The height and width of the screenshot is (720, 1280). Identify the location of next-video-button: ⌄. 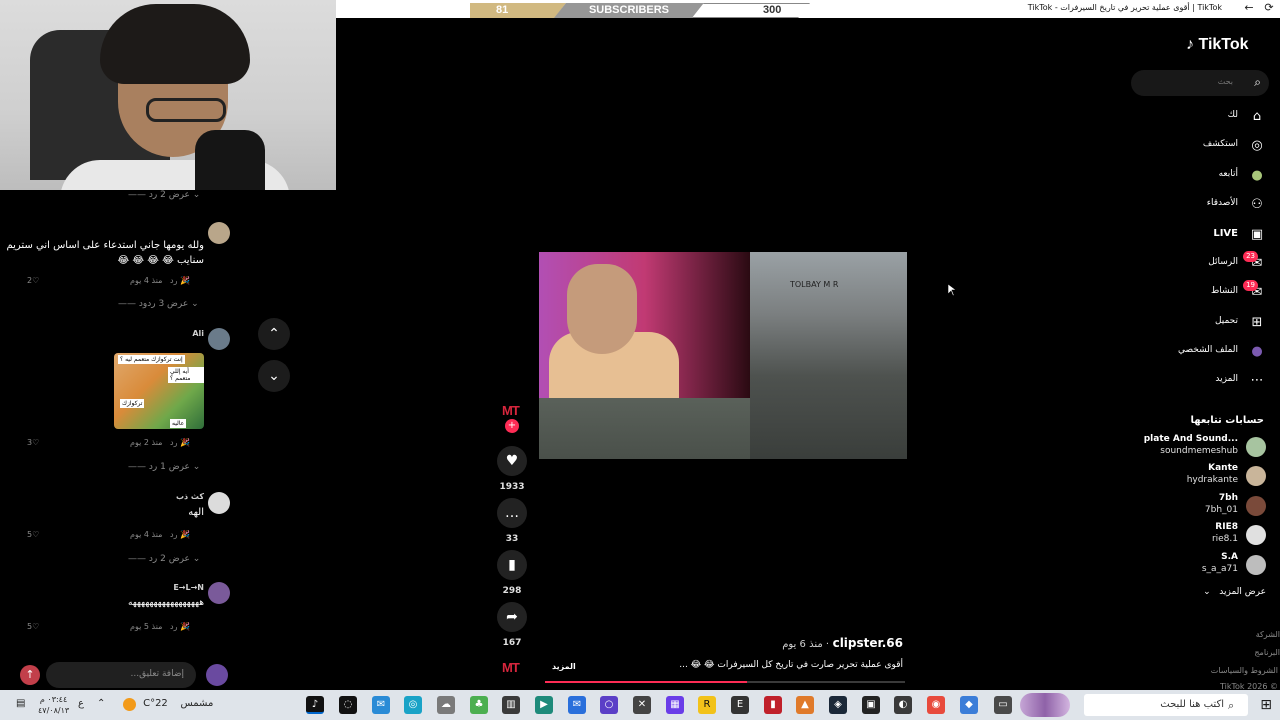
(274, 376).